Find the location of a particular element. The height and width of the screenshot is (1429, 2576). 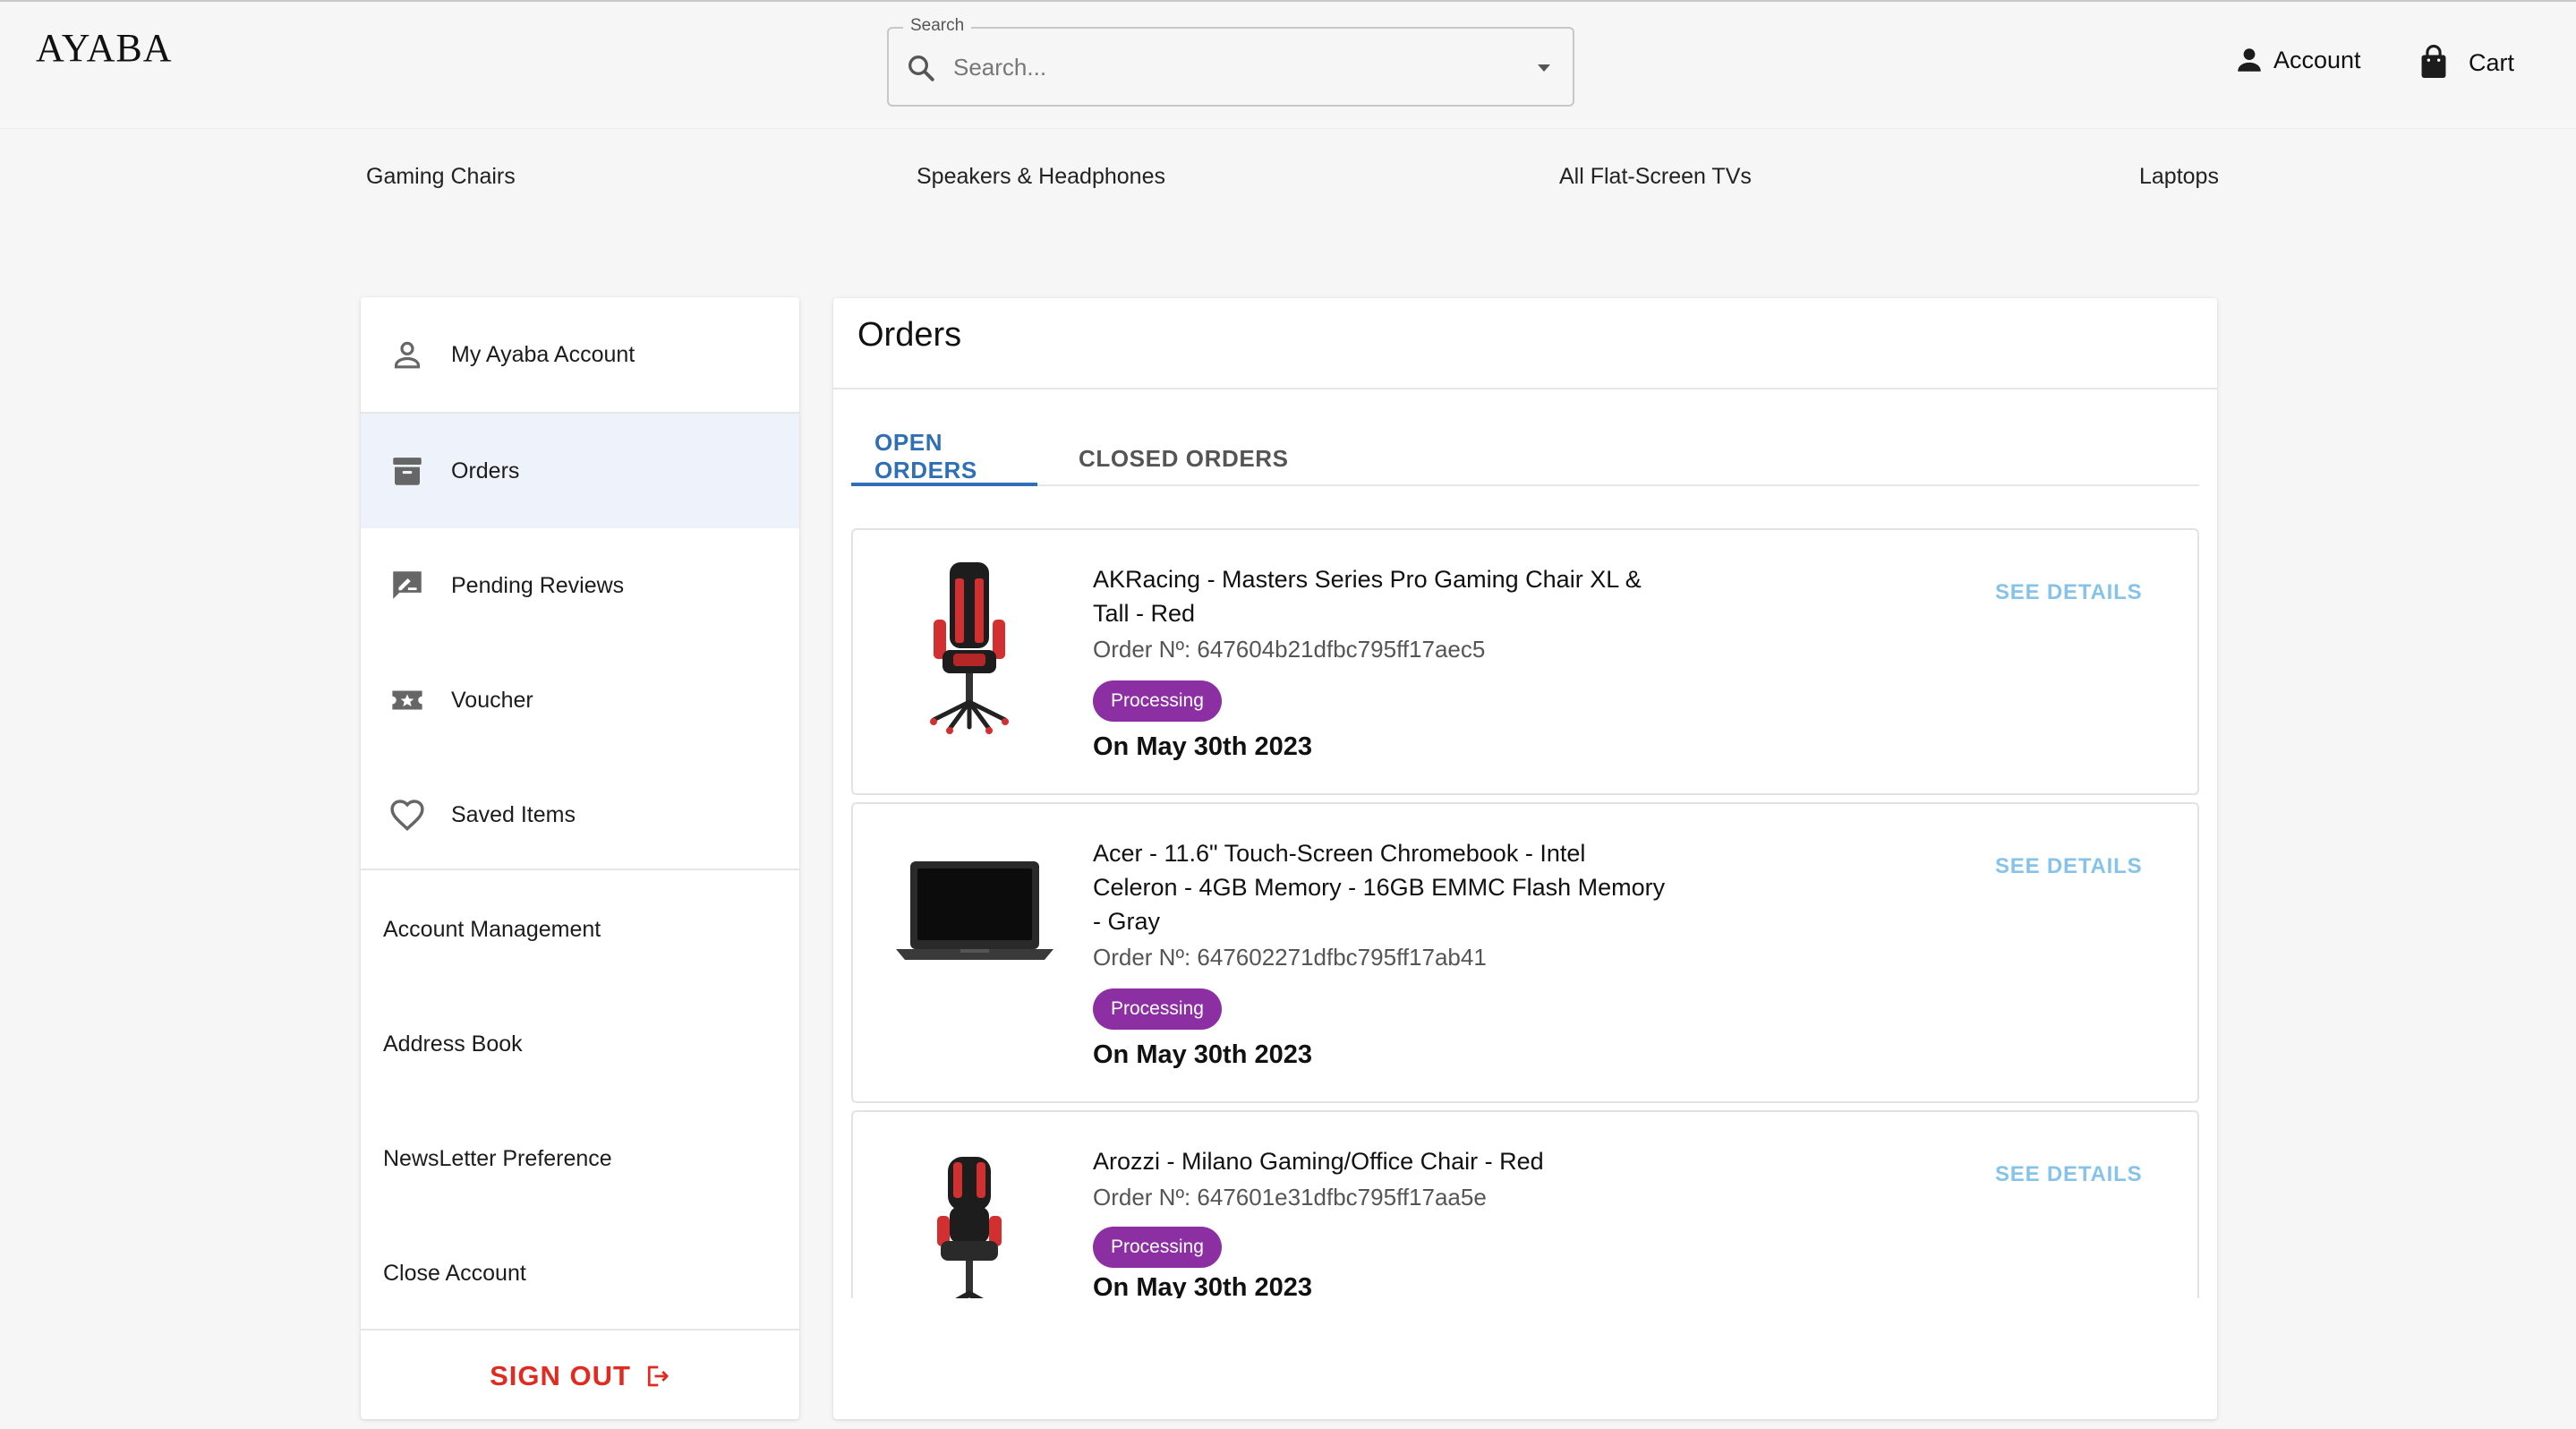

sidebar-link-account-management: Account Management is located at coordinates (580, 929).